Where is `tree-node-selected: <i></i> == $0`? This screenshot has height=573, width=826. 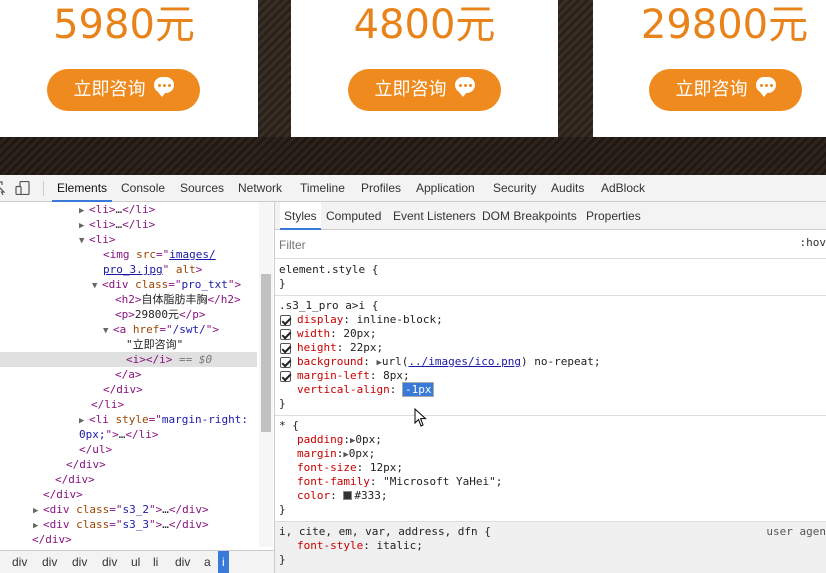 tree-node-selected: <i></i> == $0 is located at coordinates (128, 359).